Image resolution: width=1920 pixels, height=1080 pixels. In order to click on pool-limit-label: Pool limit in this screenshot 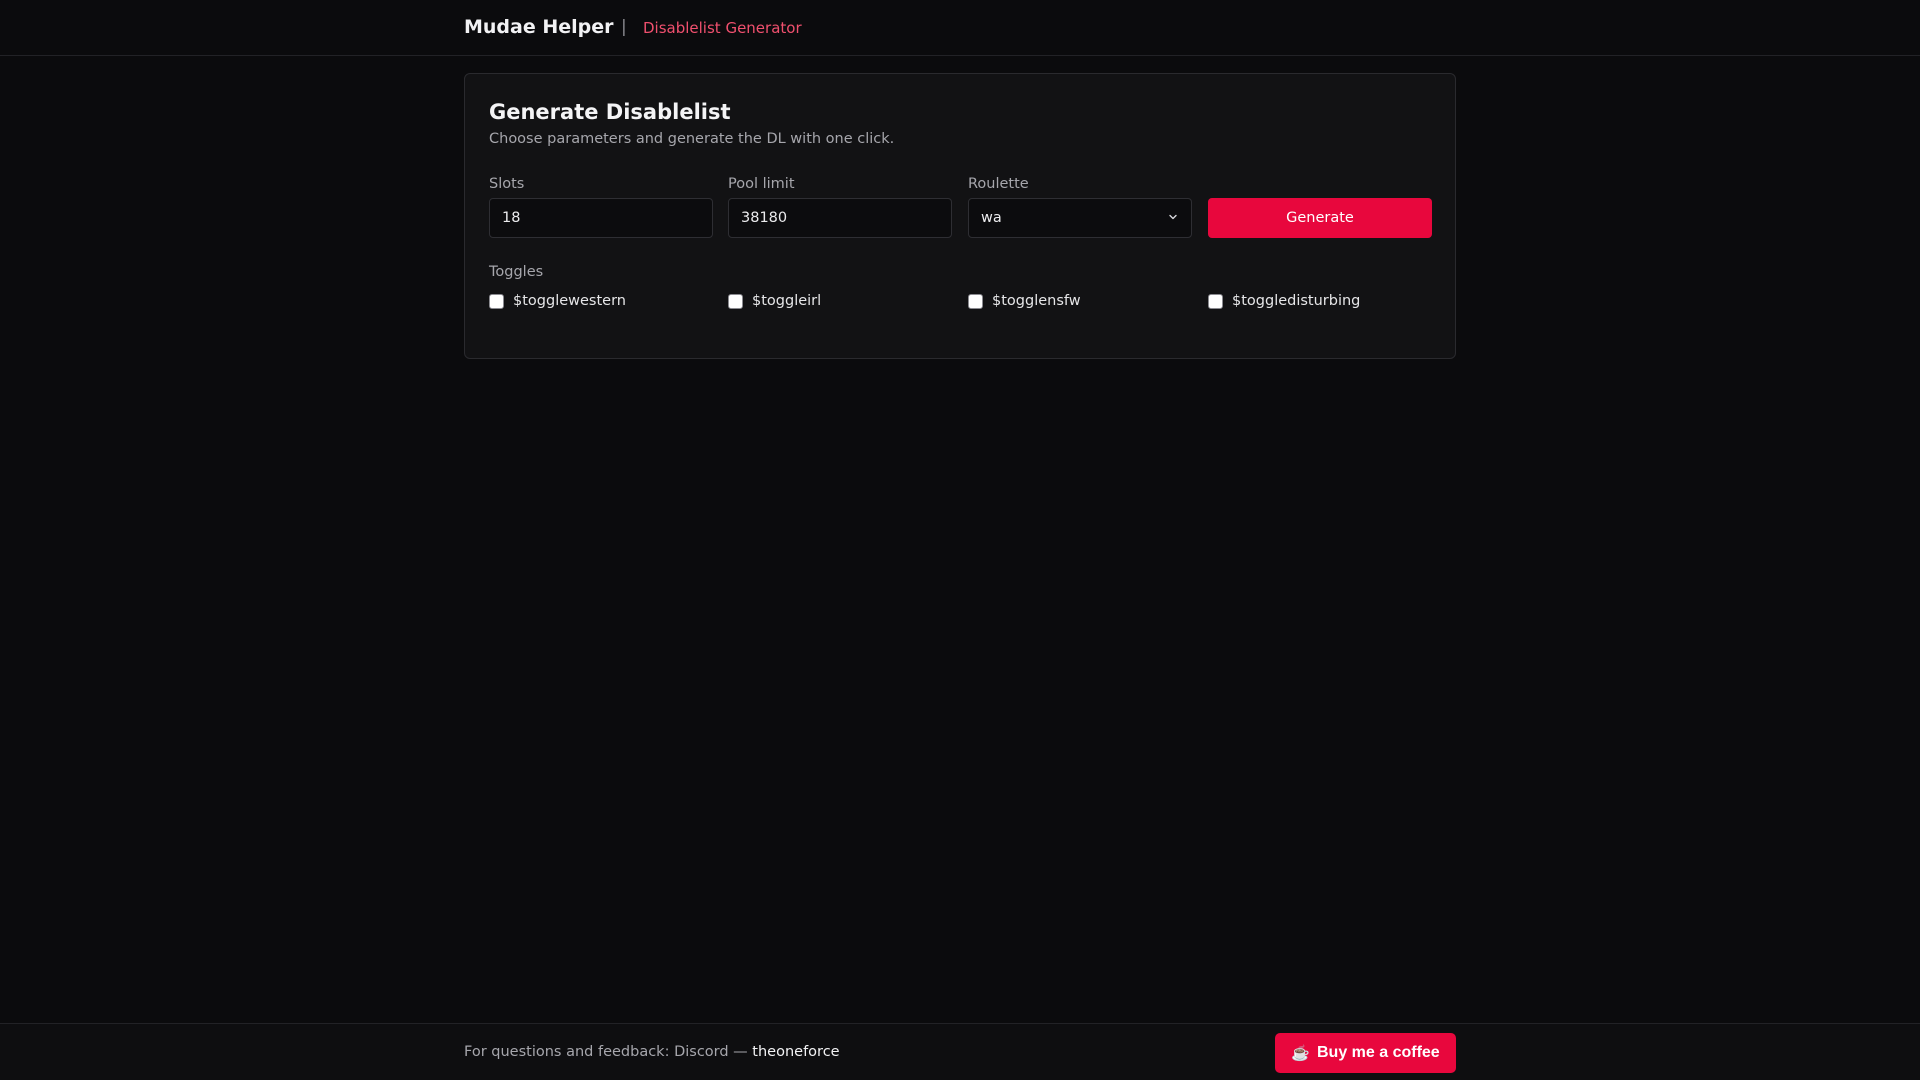, I will do `click(761, 184)`.